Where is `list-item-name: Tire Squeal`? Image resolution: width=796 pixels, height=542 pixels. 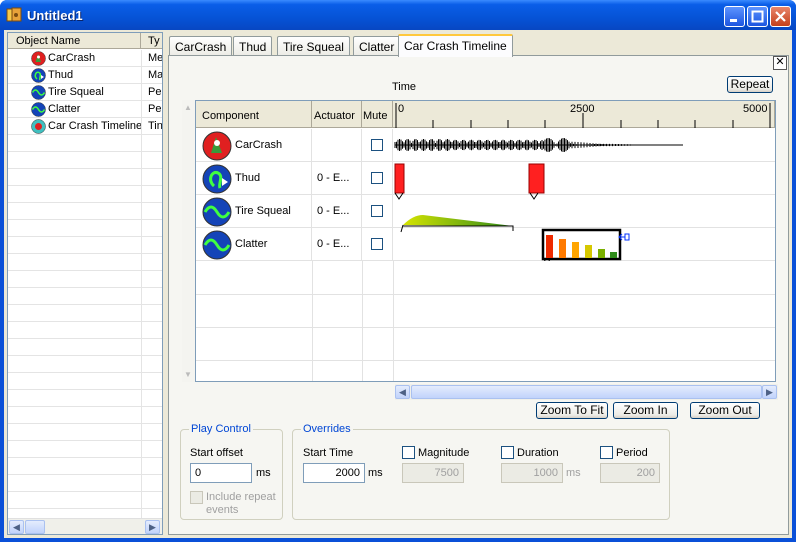 list-item-name: Tire Squeal is located at coordinates (76, 92).